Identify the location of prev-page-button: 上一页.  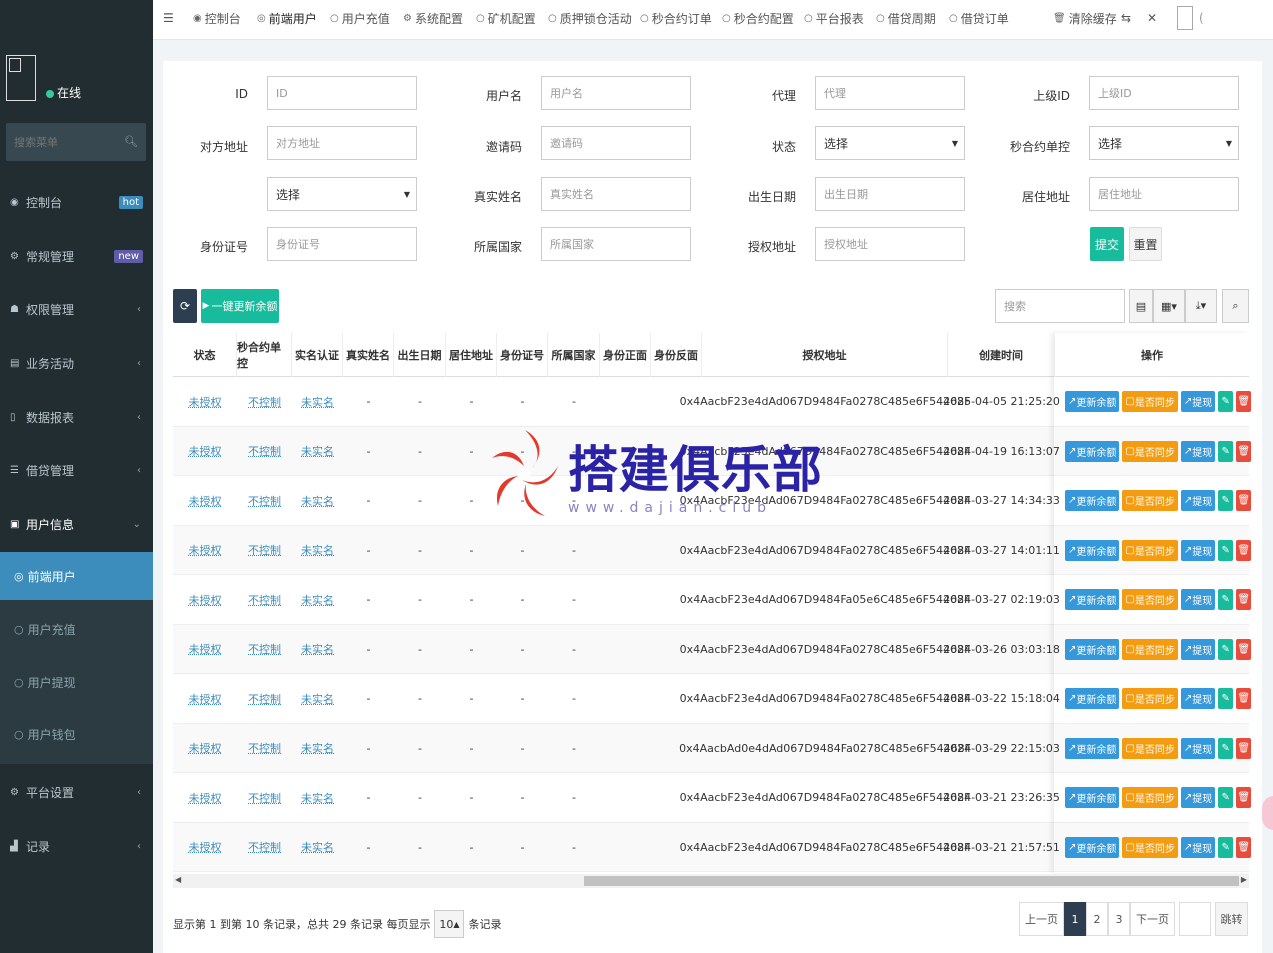
(1041, 919).